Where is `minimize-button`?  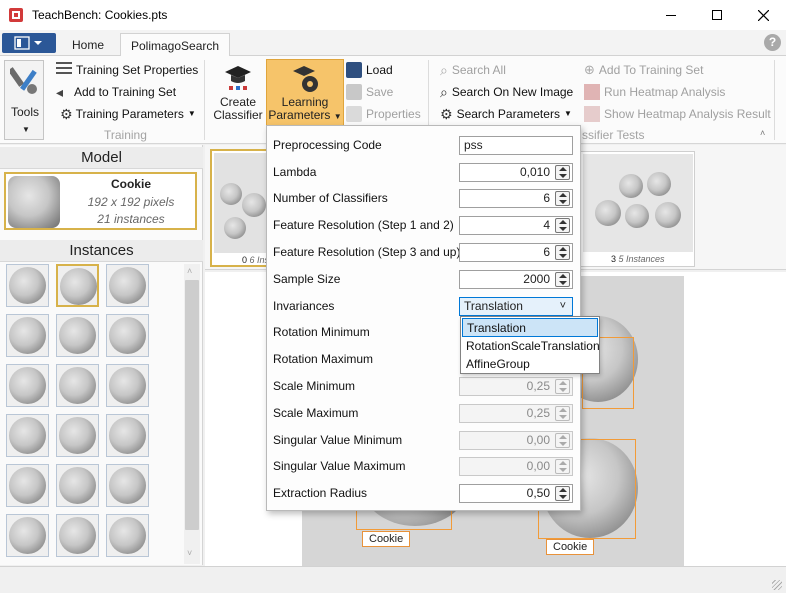
minimize-button is located at coordinates (671, 15).